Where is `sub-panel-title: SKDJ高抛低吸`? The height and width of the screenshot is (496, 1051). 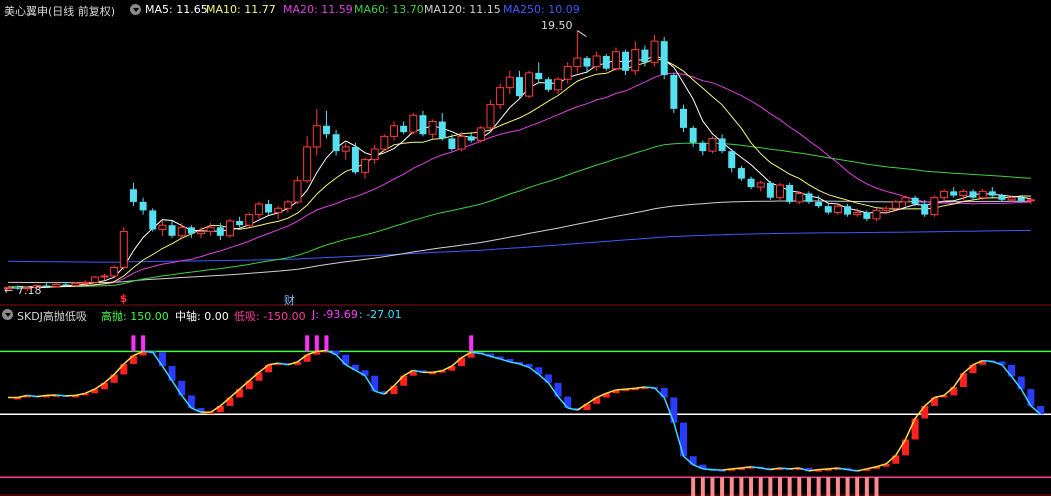
sub-panel-title: SKDJ高抛低吸 is located at coordinates (52, 316).